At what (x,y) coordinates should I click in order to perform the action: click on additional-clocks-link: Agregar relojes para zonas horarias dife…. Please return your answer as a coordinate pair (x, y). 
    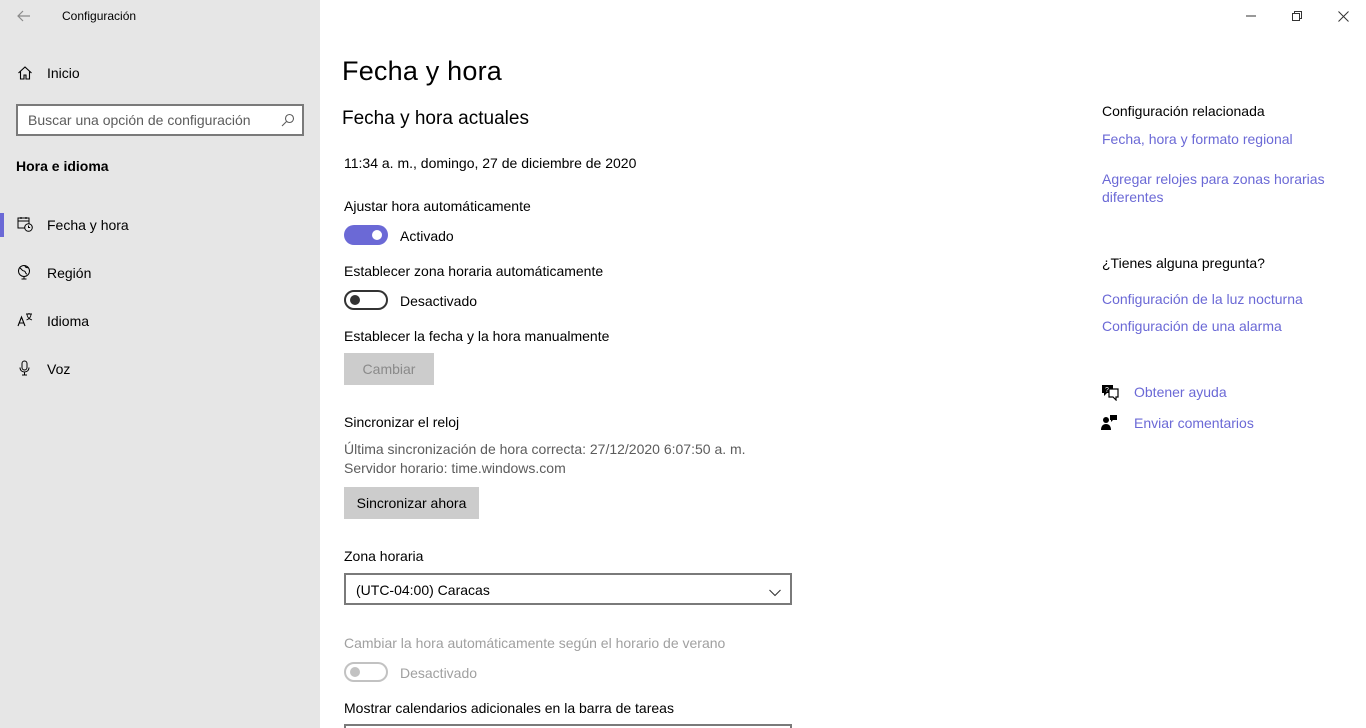
    Looking at the image, I should click on (1222, 188).